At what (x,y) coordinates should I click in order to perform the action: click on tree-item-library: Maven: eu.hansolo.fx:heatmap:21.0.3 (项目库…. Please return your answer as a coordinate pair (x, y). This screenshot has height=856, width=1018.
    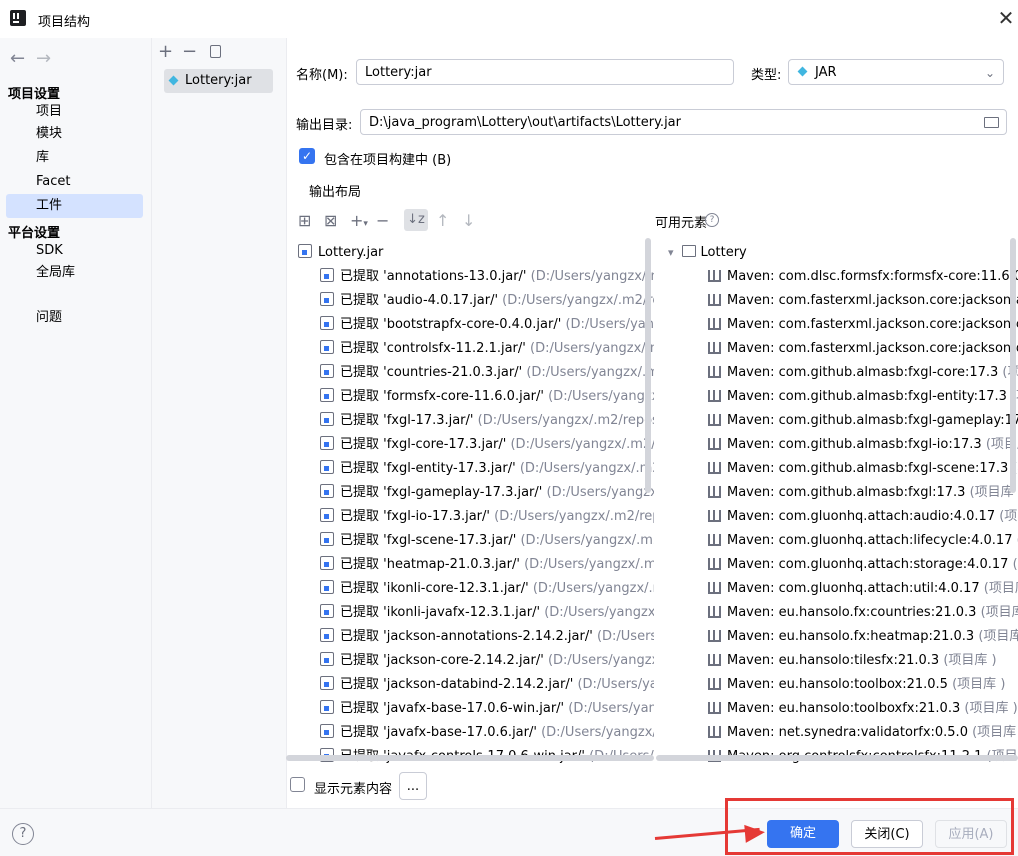
    Looking at the image, I should click on (843, 637).